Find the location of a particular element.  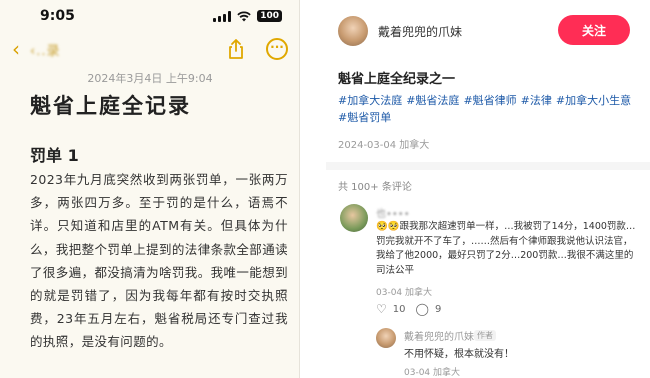

reply-bubble-icon: ◯ is located at coordinates (422, 309).